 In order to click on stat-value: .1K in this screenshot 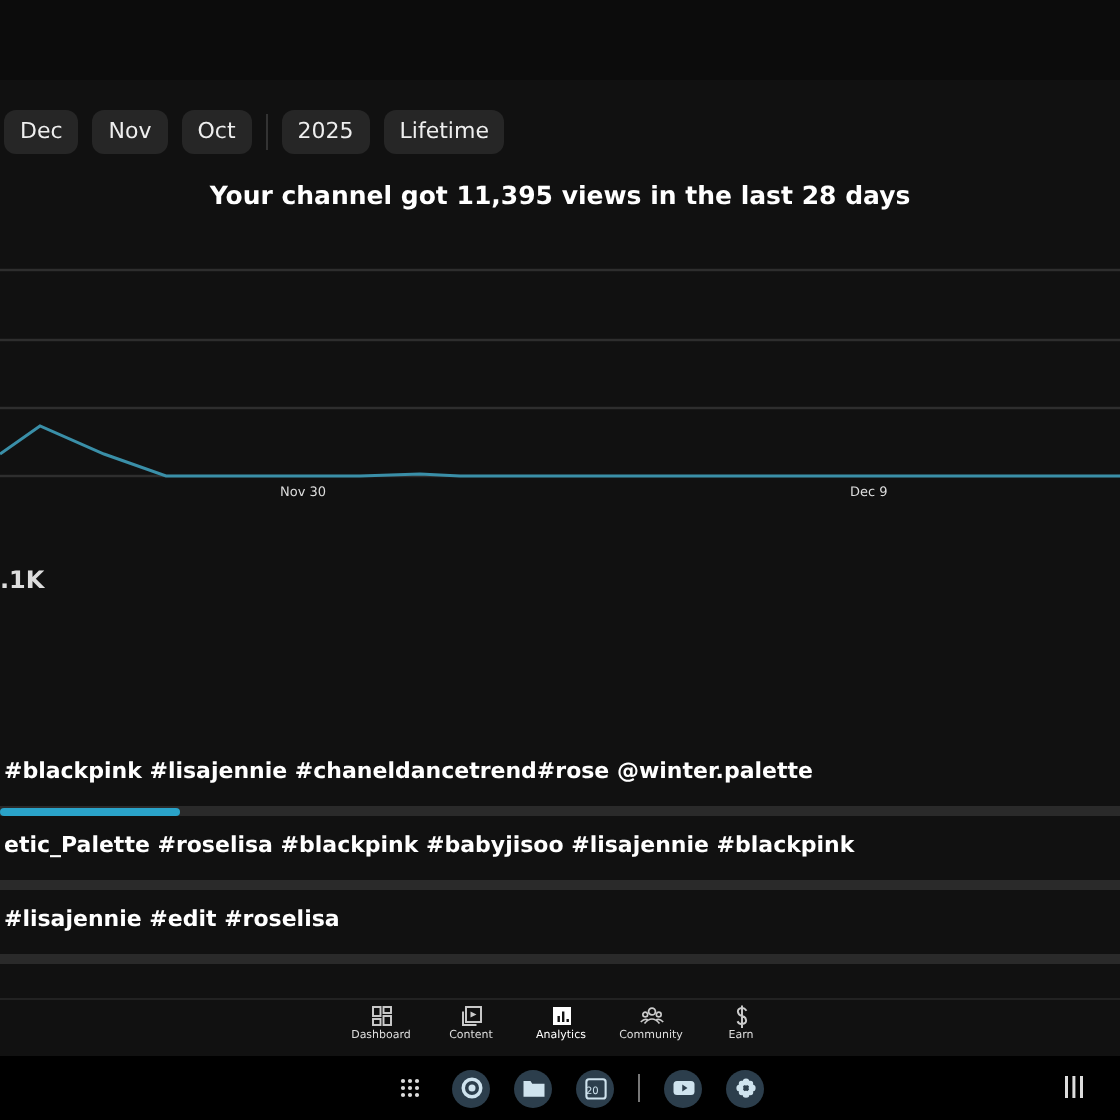, I will do `click(23, 582)`.